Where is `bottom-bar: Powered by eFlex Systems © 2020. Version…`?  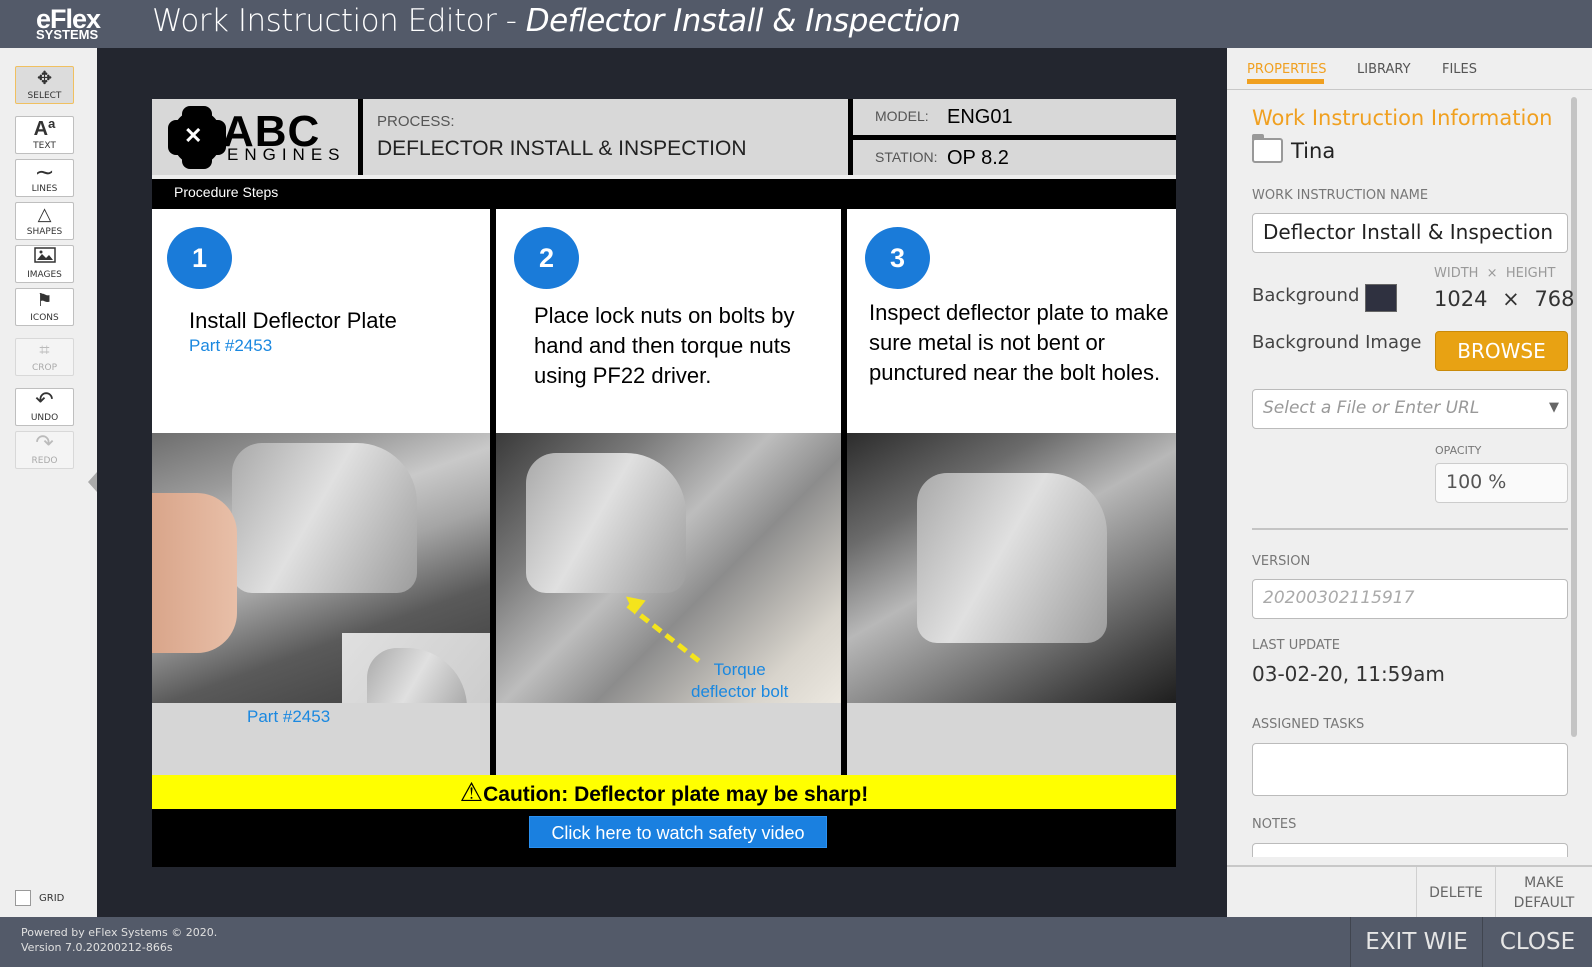
bottom-bar: Powered by eFlex Systems © 2020. Version… is located at coordinates (796, 942).